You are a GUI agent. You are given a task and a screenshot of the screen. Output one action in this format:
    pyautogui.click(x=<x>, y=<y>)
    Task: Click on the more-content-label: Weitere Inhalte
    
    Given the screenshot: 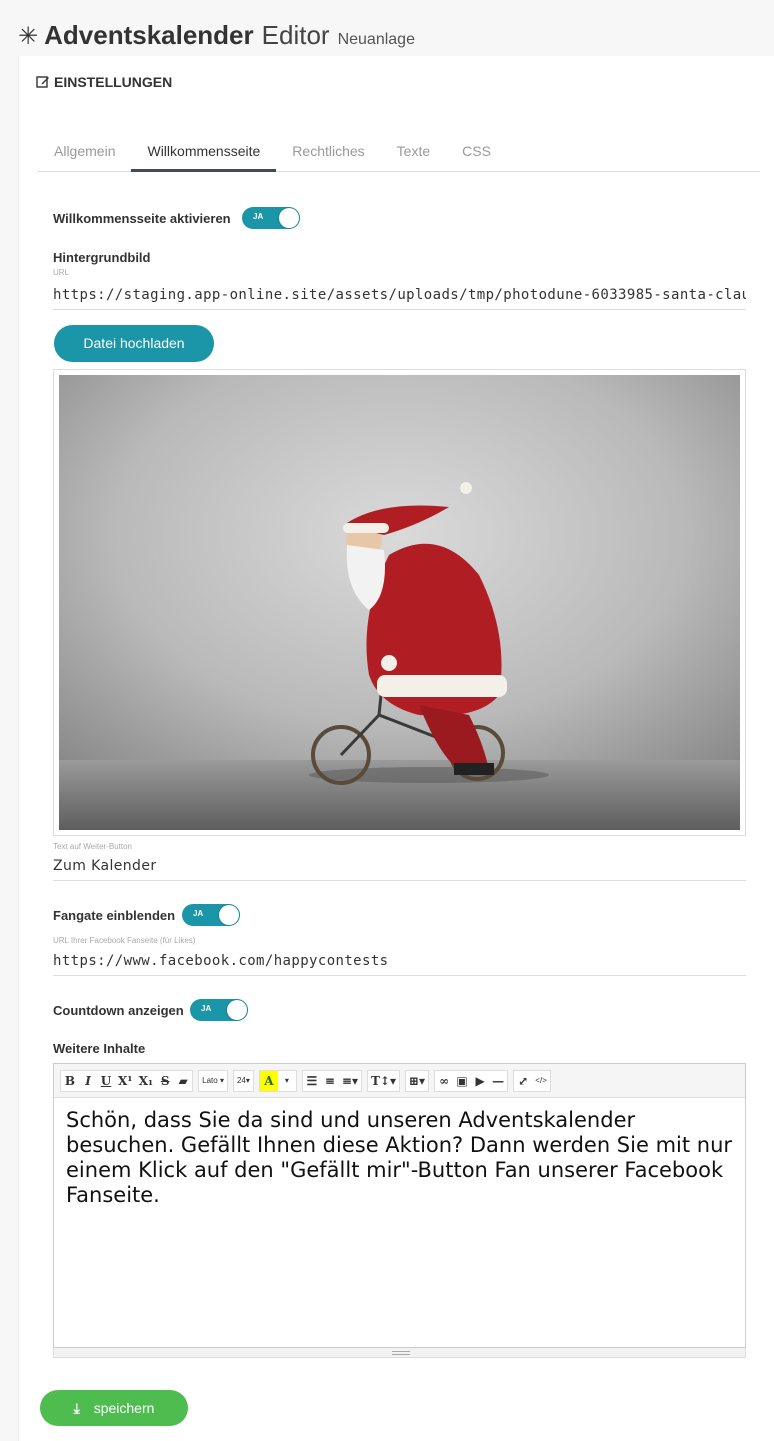 What is the action you would take?
    pyautogui.click(x=99, y=1048)
    